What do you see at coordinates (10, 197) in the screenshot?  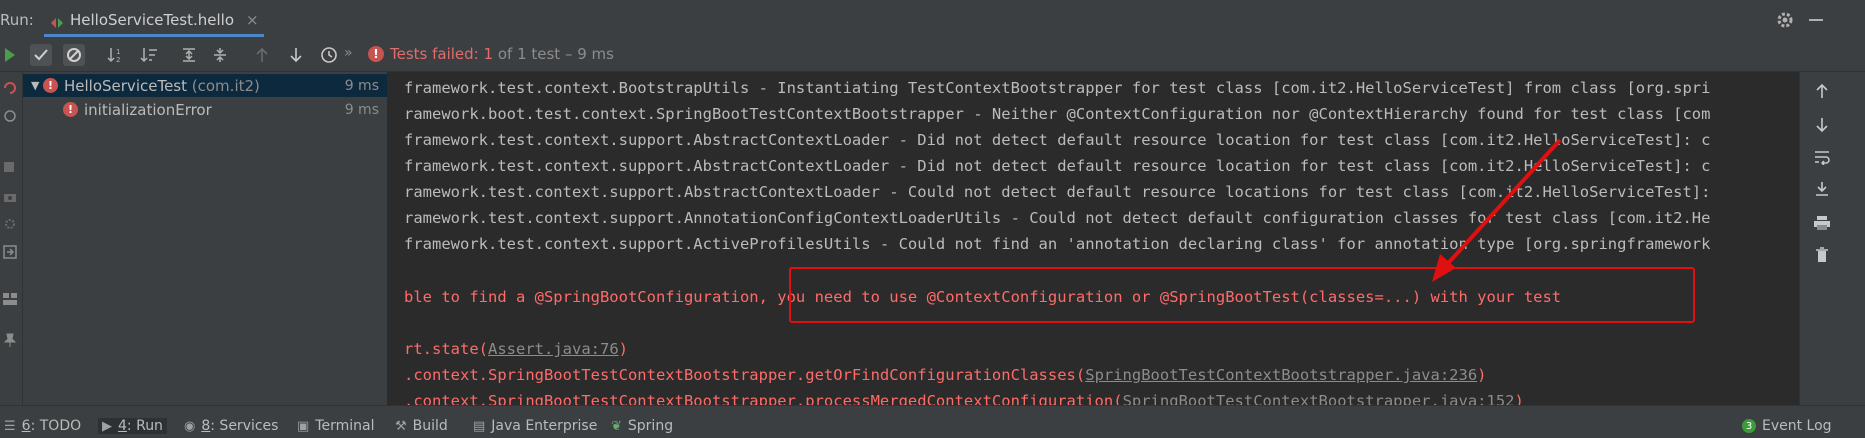 I see `camera-icon` at bounding box center [10, 197].